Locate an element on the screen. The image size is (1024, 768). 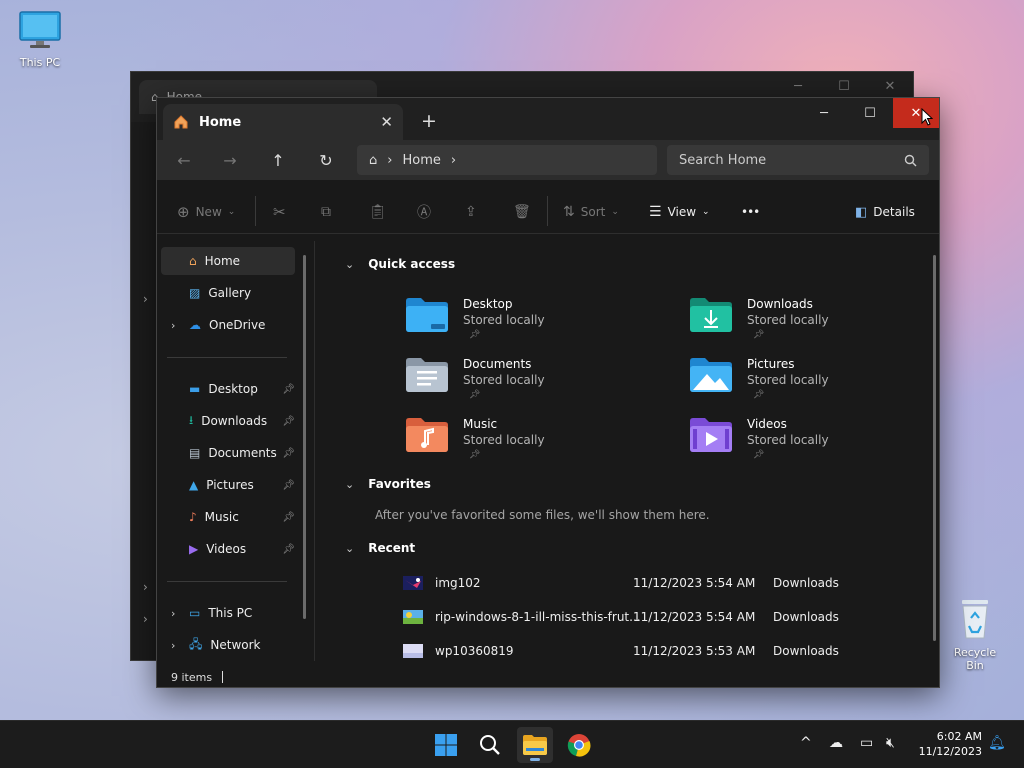
recent-file-name: img102 is located at coordinates (458, 583).